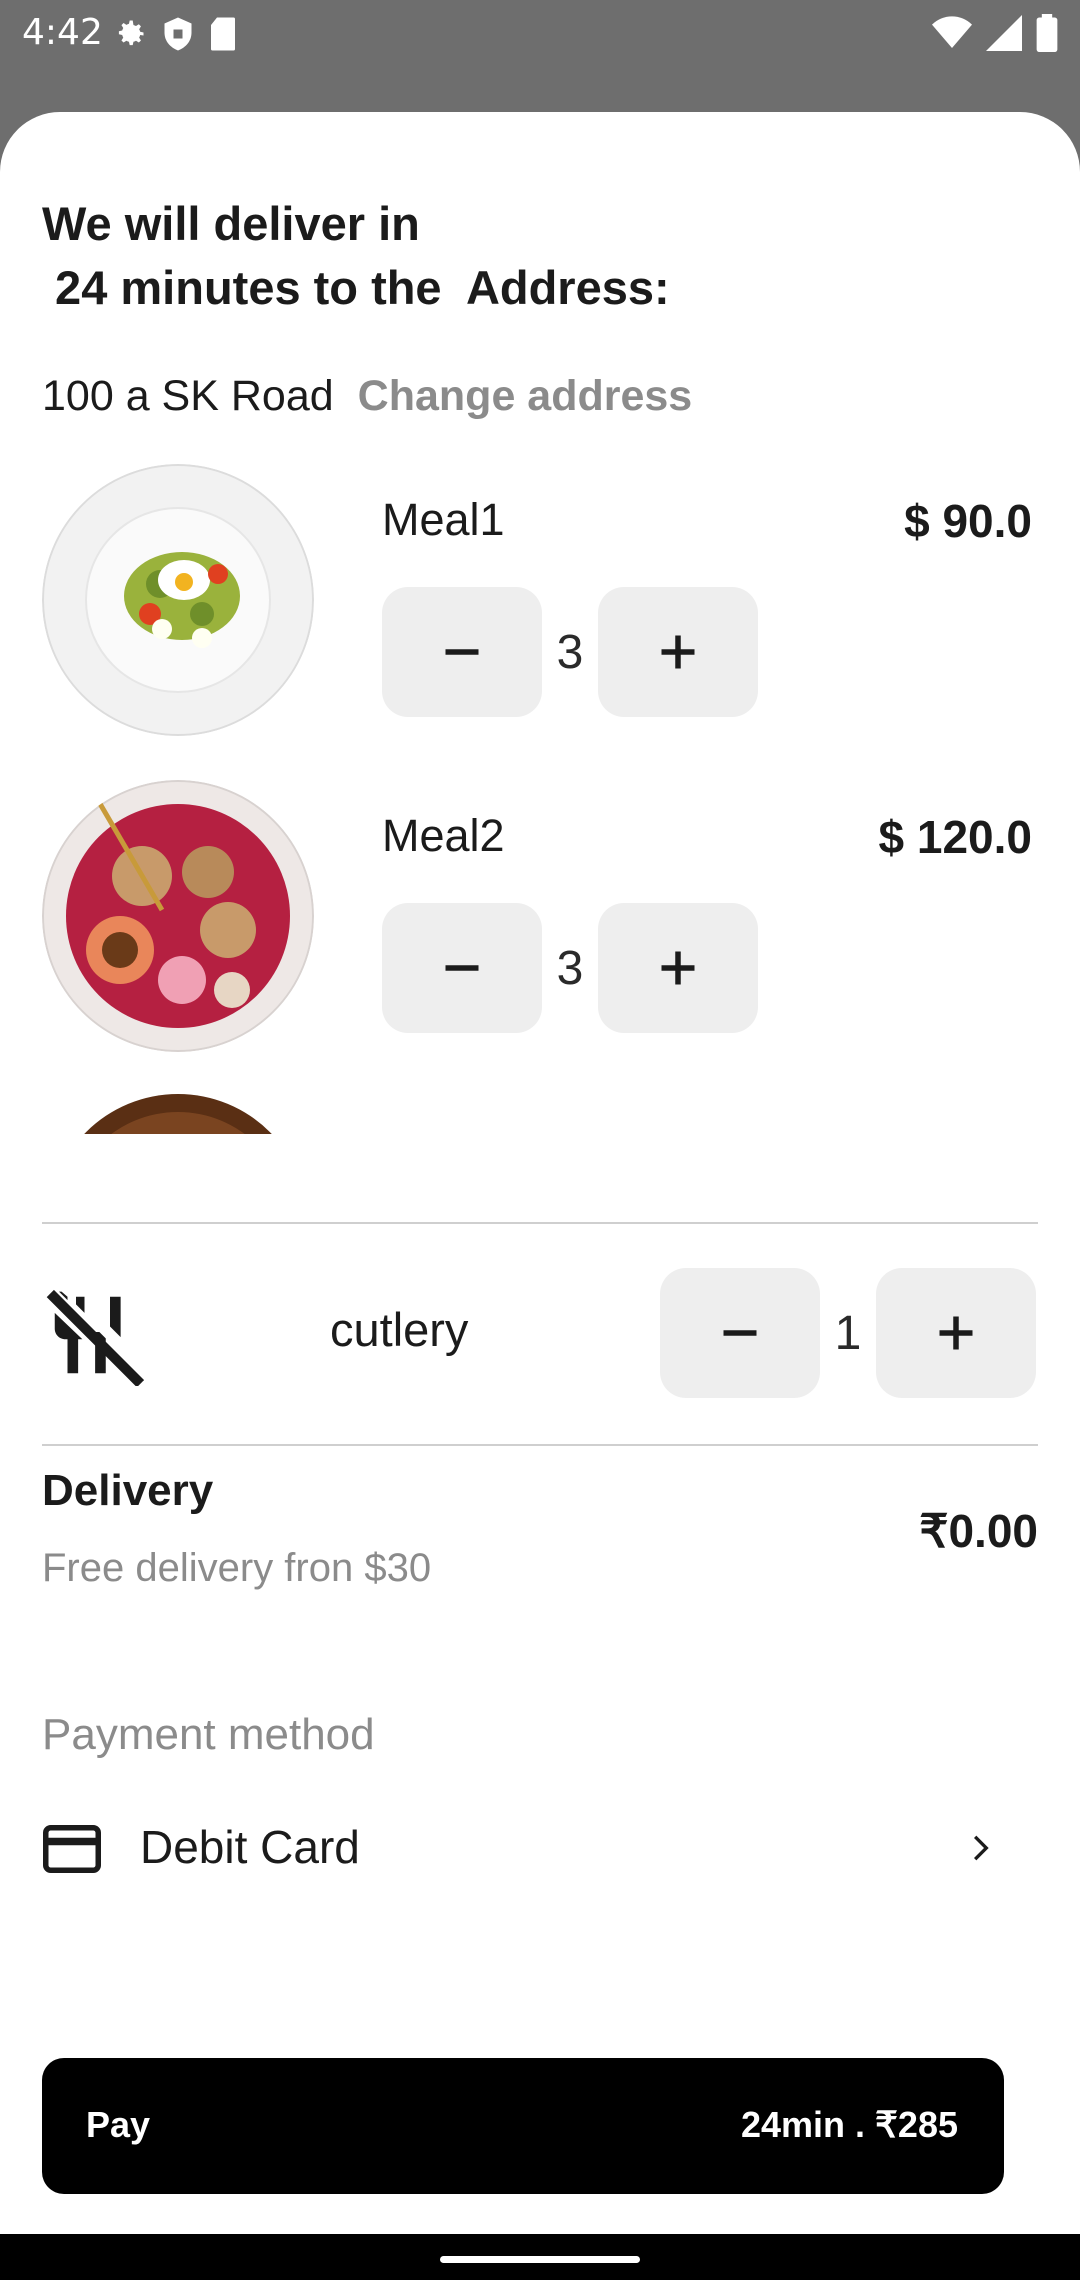 The height and width of the screenshot is (2280, 1080). Describe the element at coordinates (118, 2124) in the screenshot. I see `pay-button-label: Pay` at that location.